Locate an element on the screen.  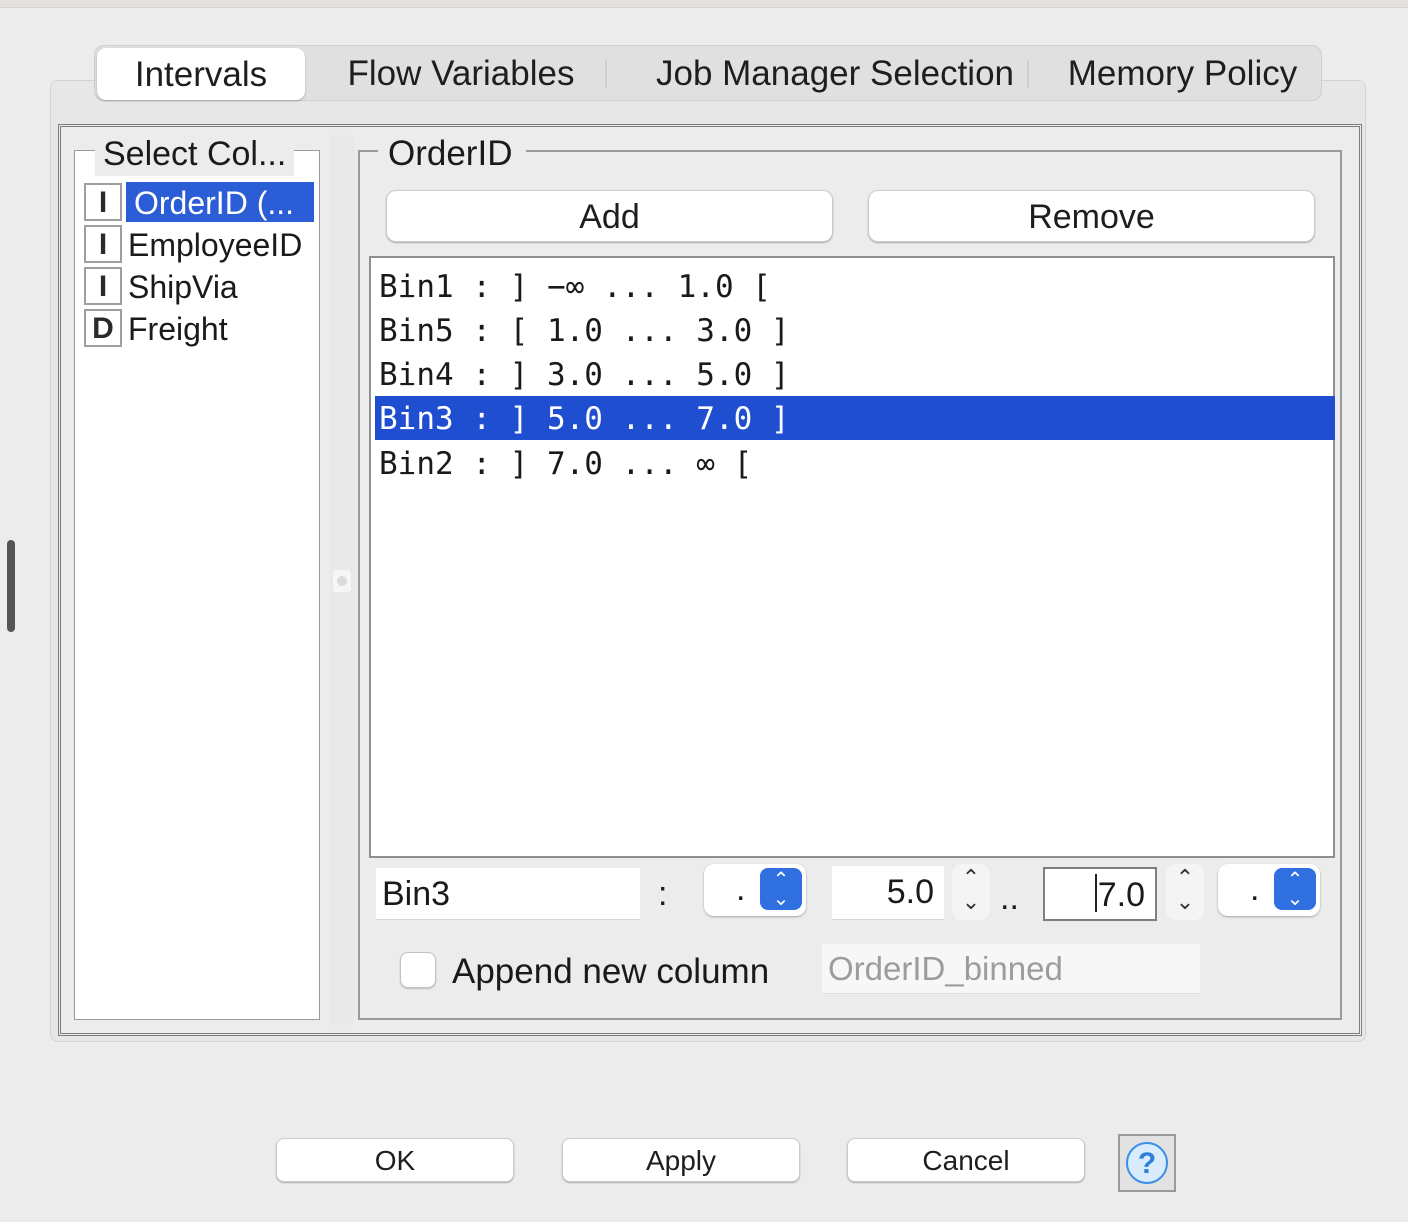
double-type-icon: D is located at coordinates (103, 328).